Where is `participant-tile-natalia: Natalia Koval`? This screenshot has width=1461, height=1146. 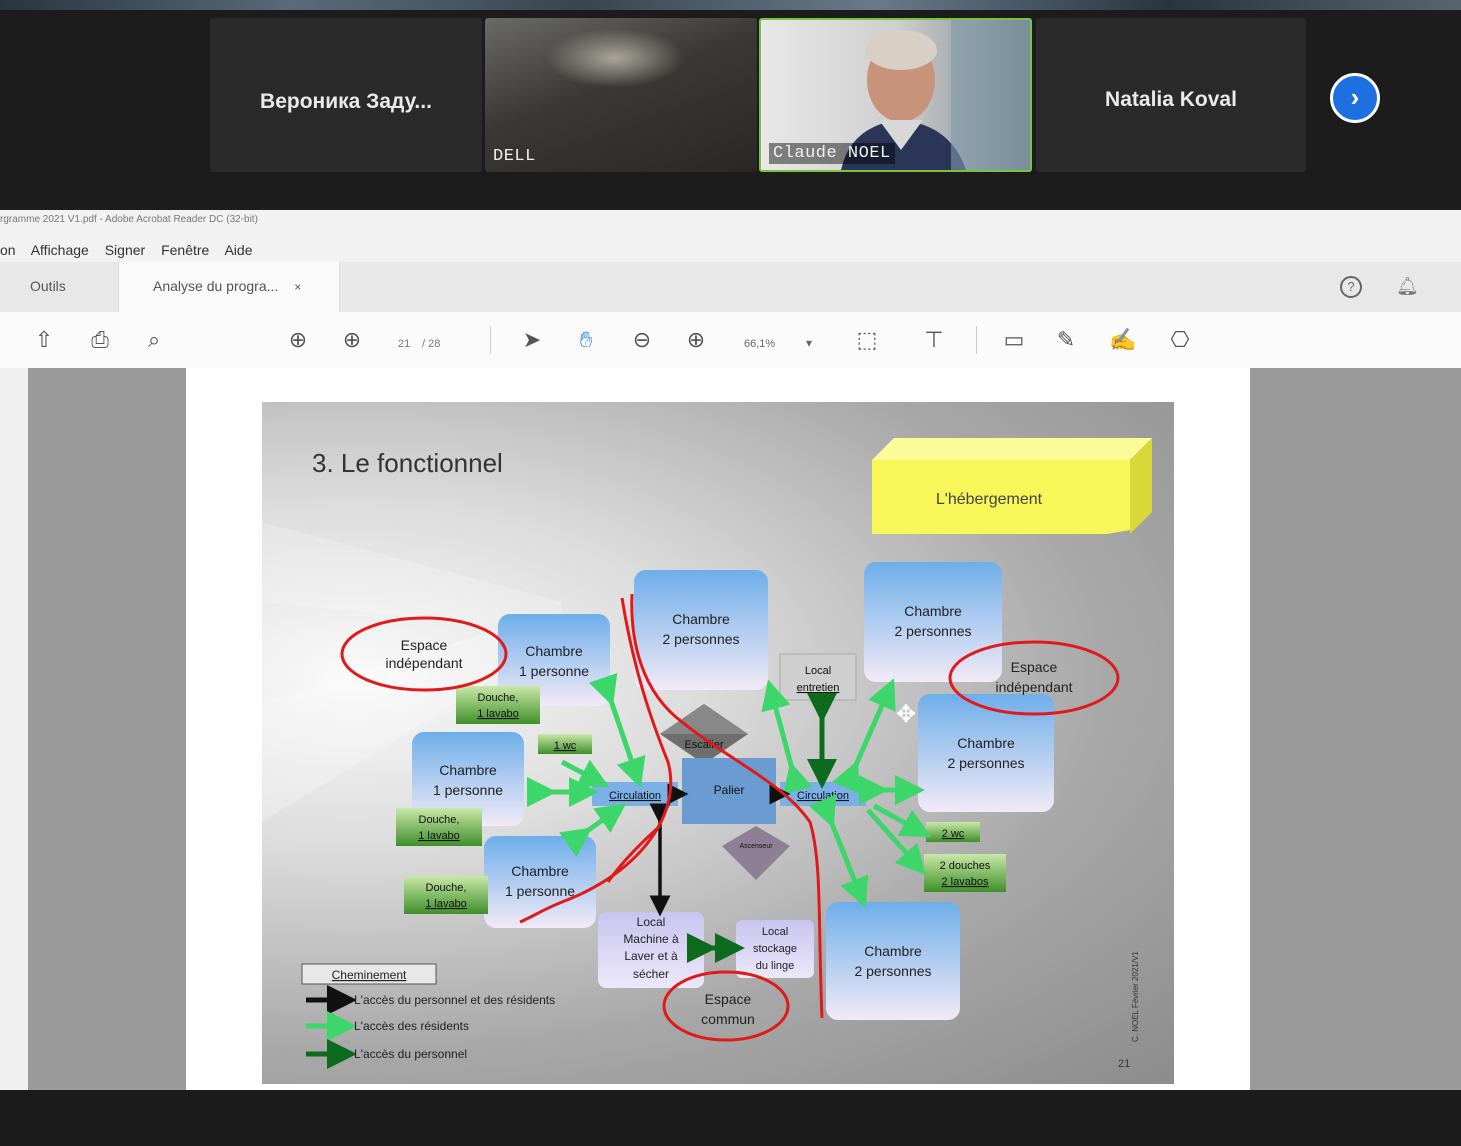
participant-tile-natalia: Natalia Koval is located at coordinates (1171, 95).